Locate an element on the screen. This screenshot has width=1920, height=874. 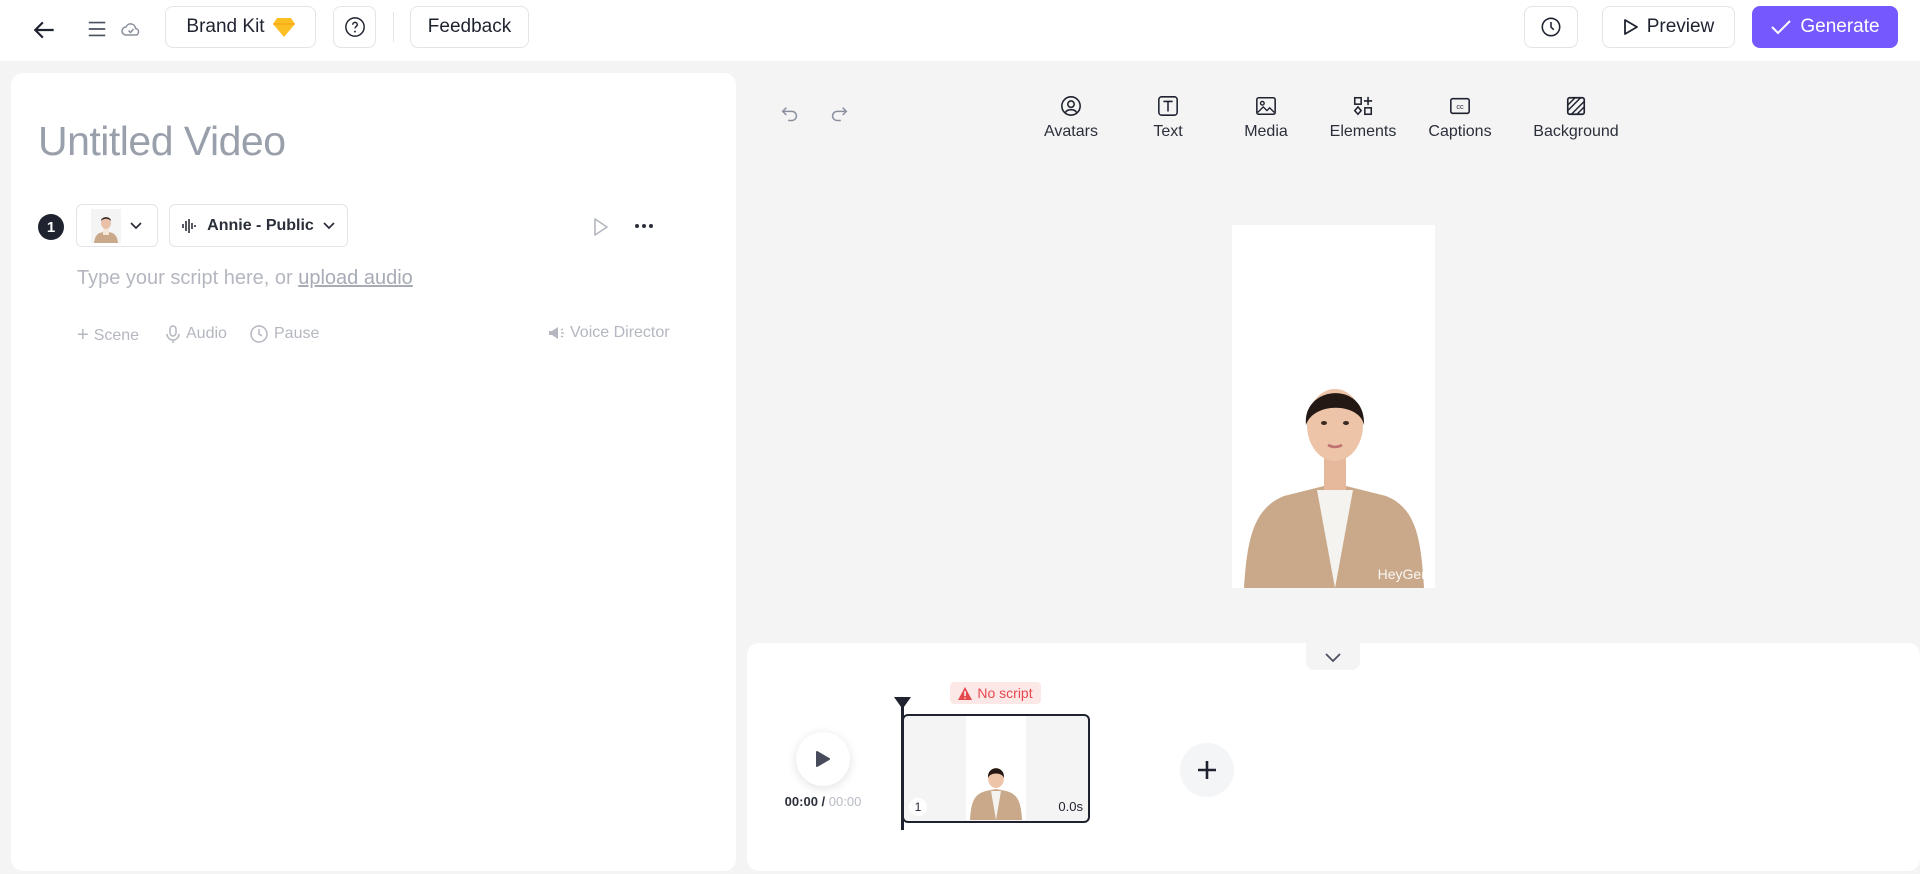
back-arrow-icon is located at coordinates (45, 30).